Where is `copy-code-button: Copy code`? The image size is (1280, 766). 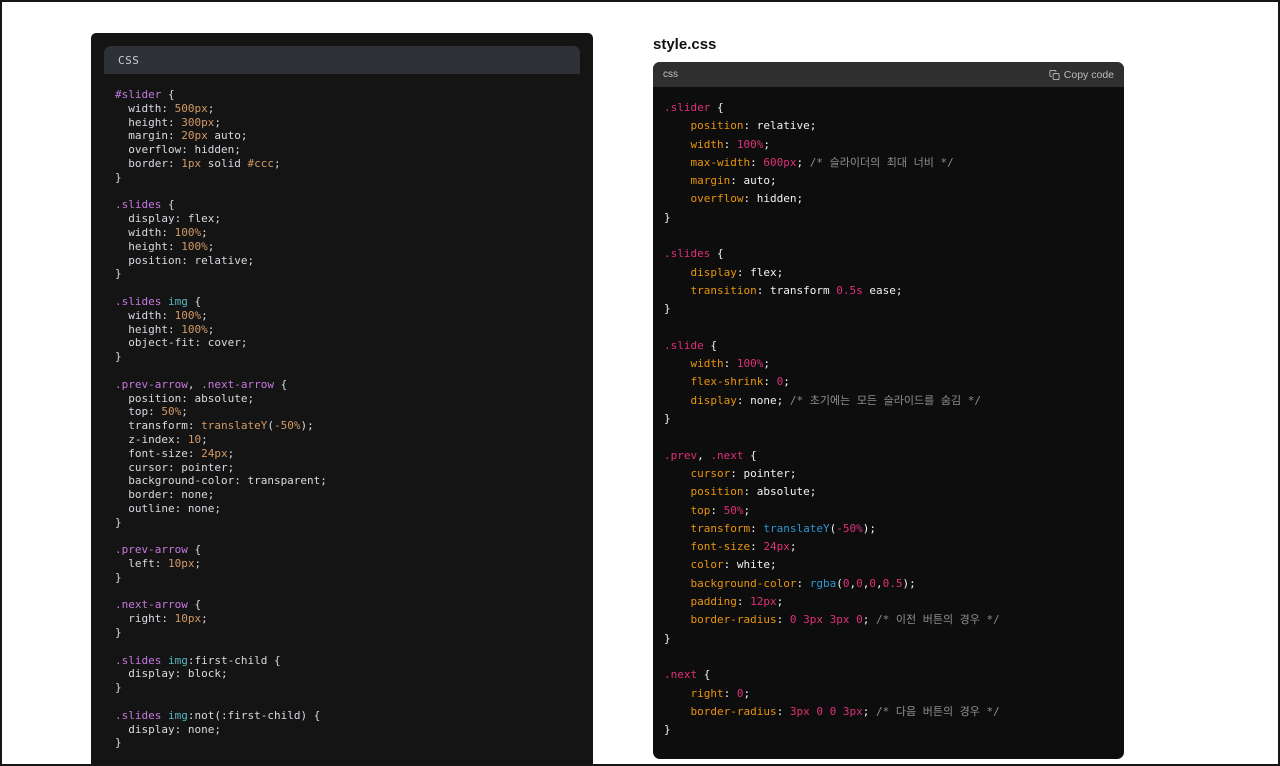
copy-code-button: Copy code is located at coordinates (1081, 75).